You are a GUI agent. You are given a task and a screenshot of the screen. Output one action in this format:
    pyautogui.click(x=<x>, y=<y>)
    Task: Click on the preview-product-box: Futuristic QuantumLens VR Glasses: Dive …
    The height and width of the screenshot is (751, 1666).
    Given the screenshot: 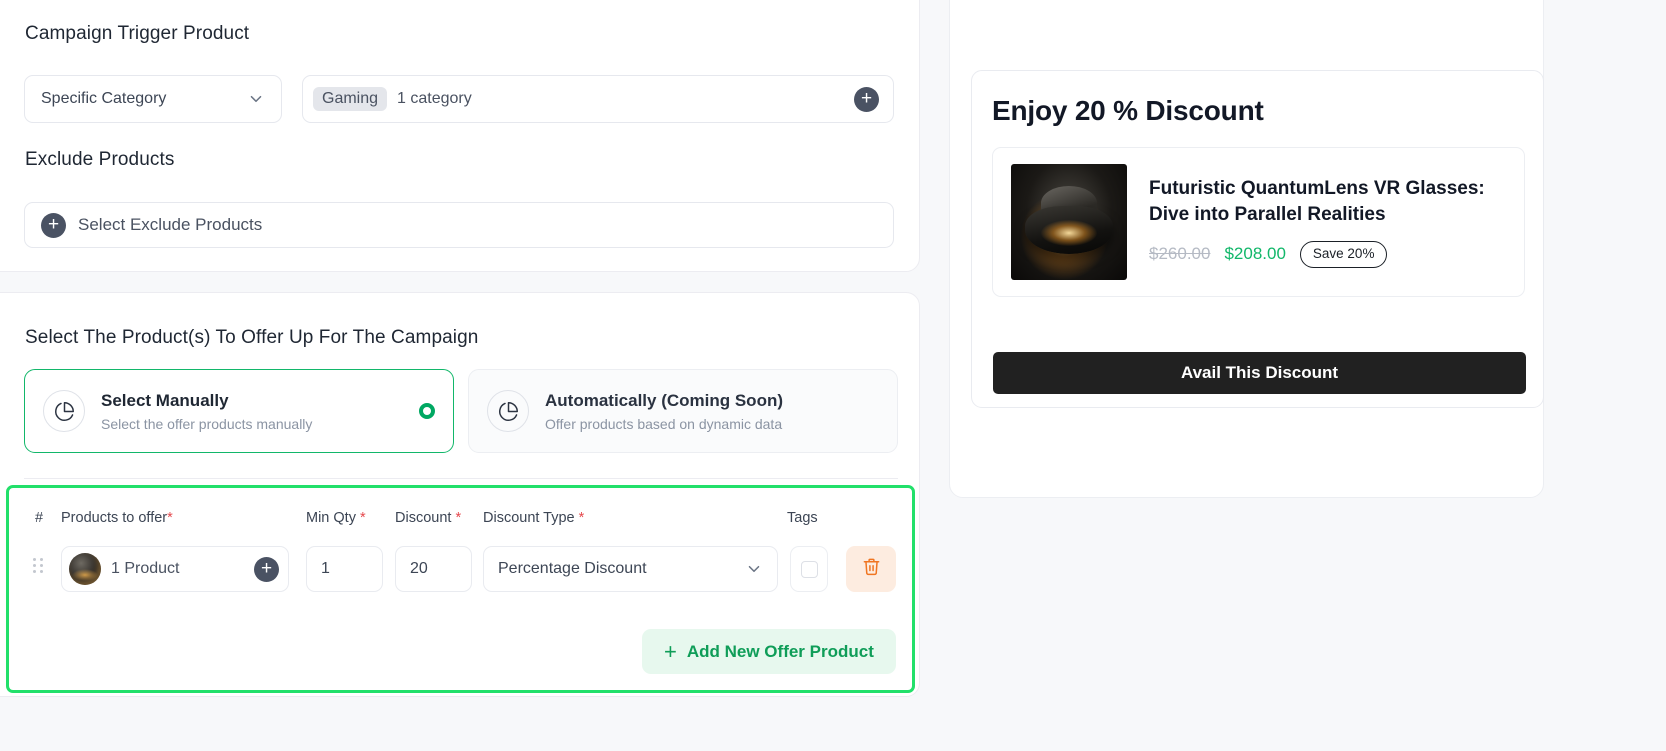 What is the action you would take?
    pyautogui.click(x=1258, y=222)
    